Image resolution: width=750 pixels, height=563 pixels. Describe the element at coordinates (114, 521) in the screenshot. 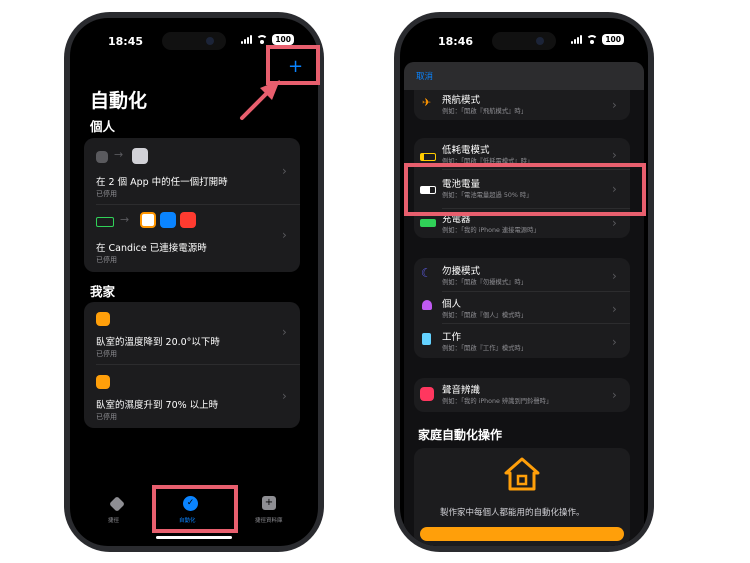

I see `tab-label: 捷徑` at that location.